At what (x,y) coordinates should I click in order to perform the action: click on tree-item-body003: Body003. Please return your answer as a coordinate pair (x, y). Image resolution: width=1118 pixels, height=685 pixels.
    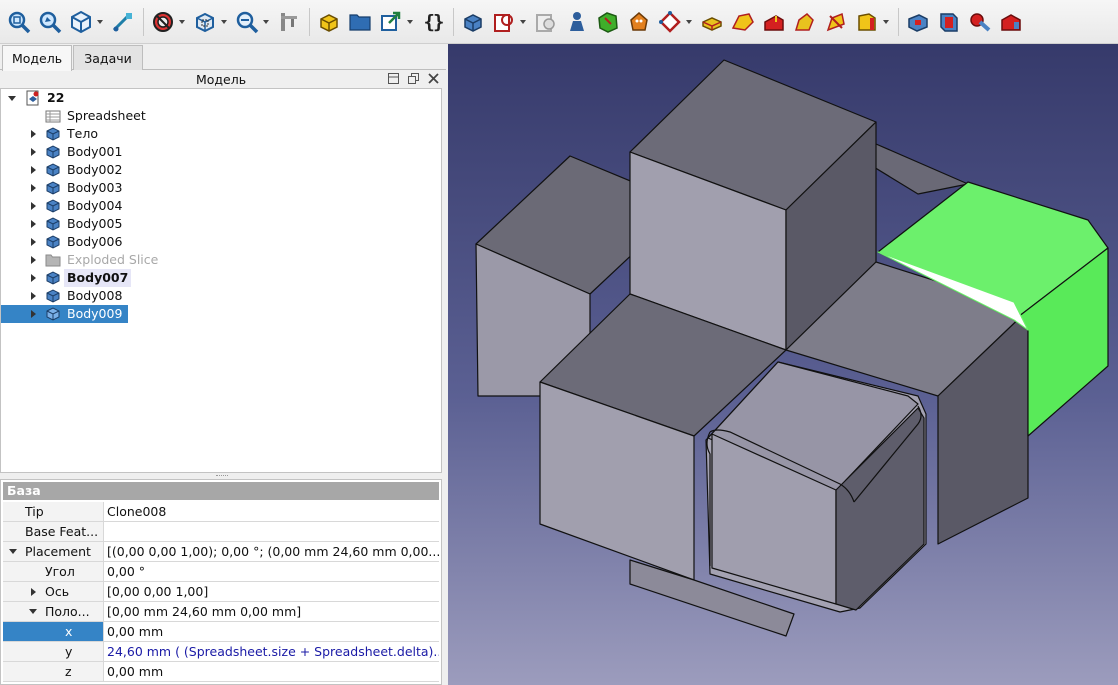
    Looking at the image, I should click on (221, 188).